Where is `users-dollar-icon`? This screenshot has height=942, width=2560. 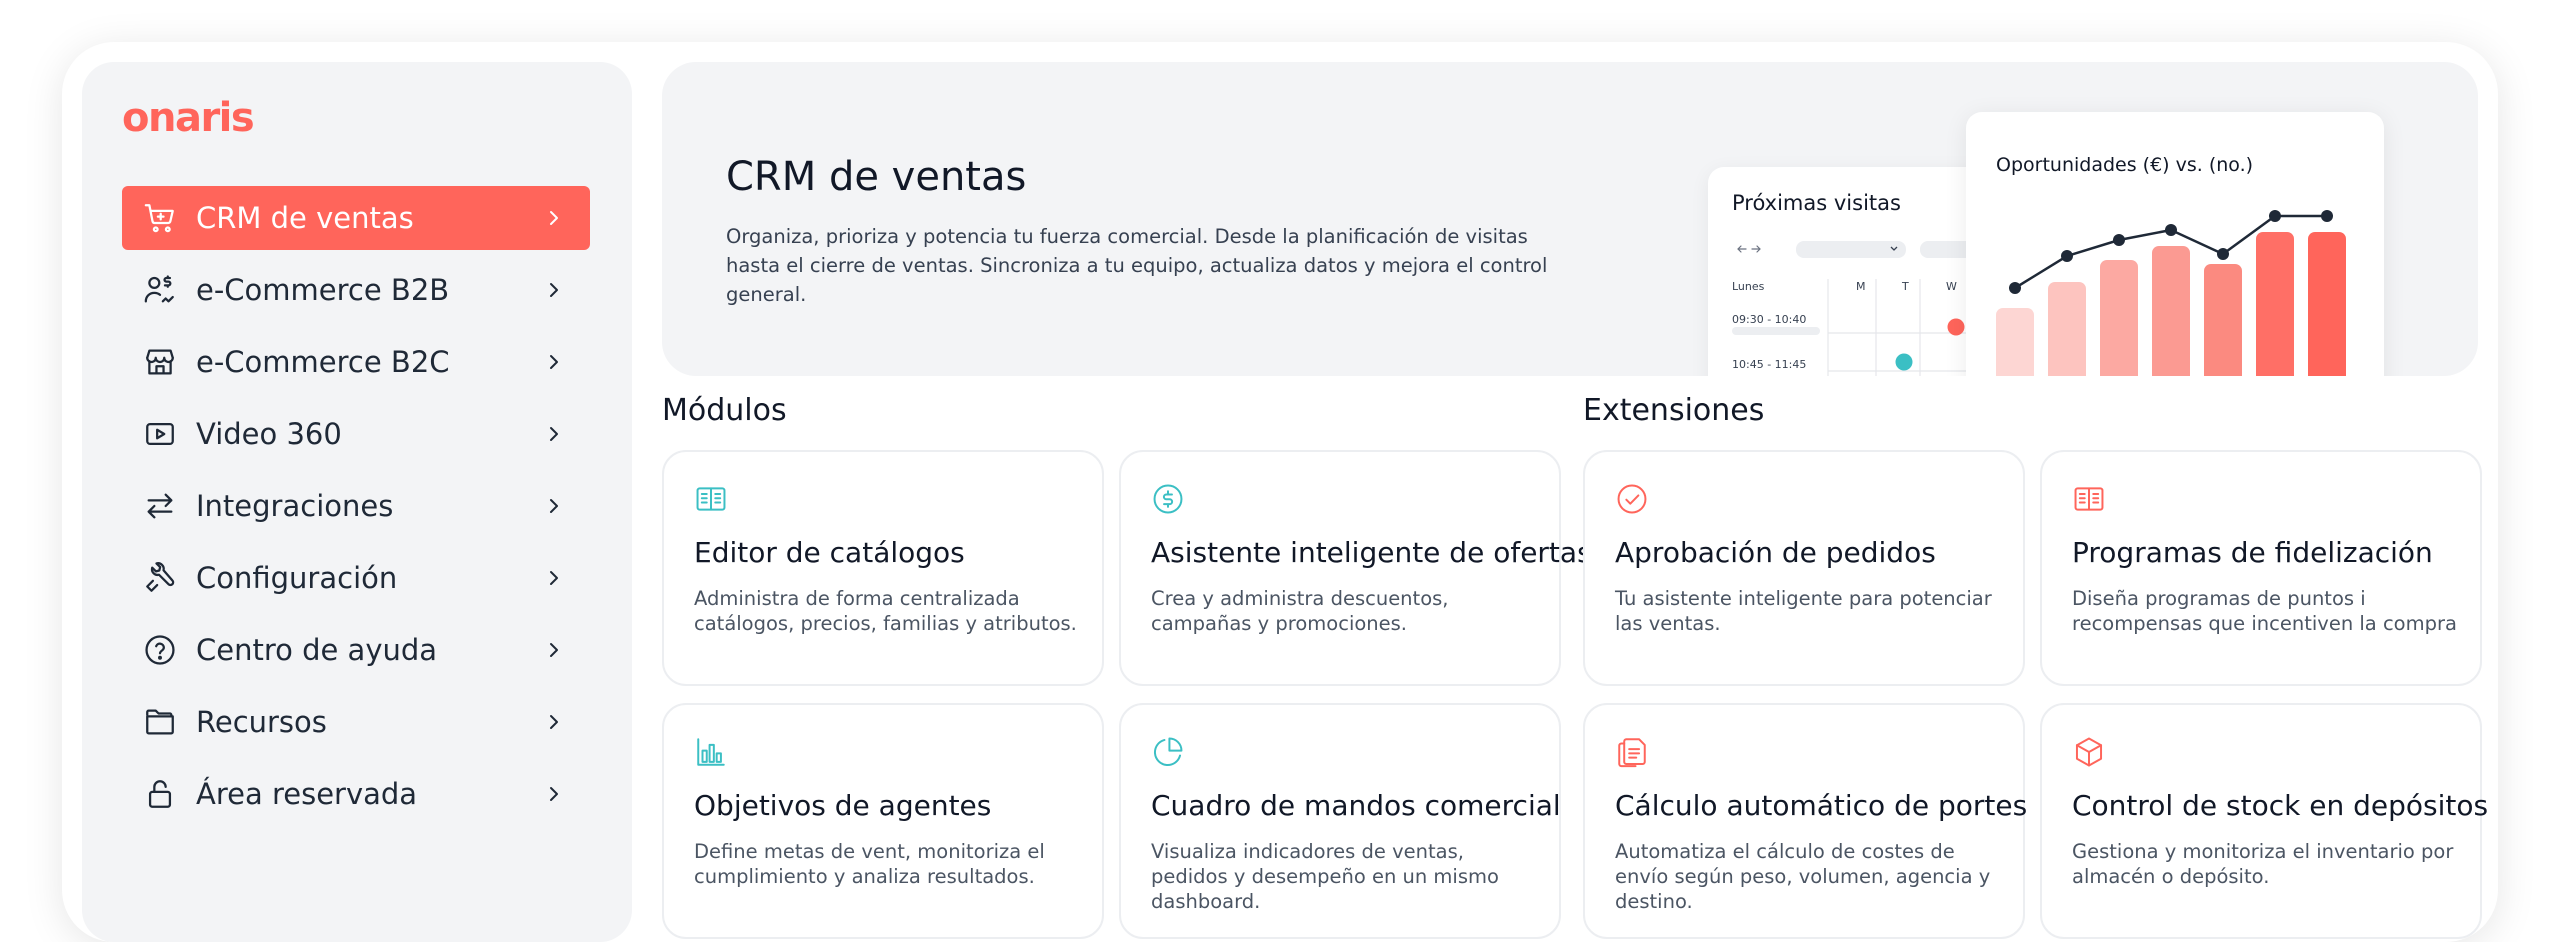 users-dollar-icon is located at coordinates (160, 290).